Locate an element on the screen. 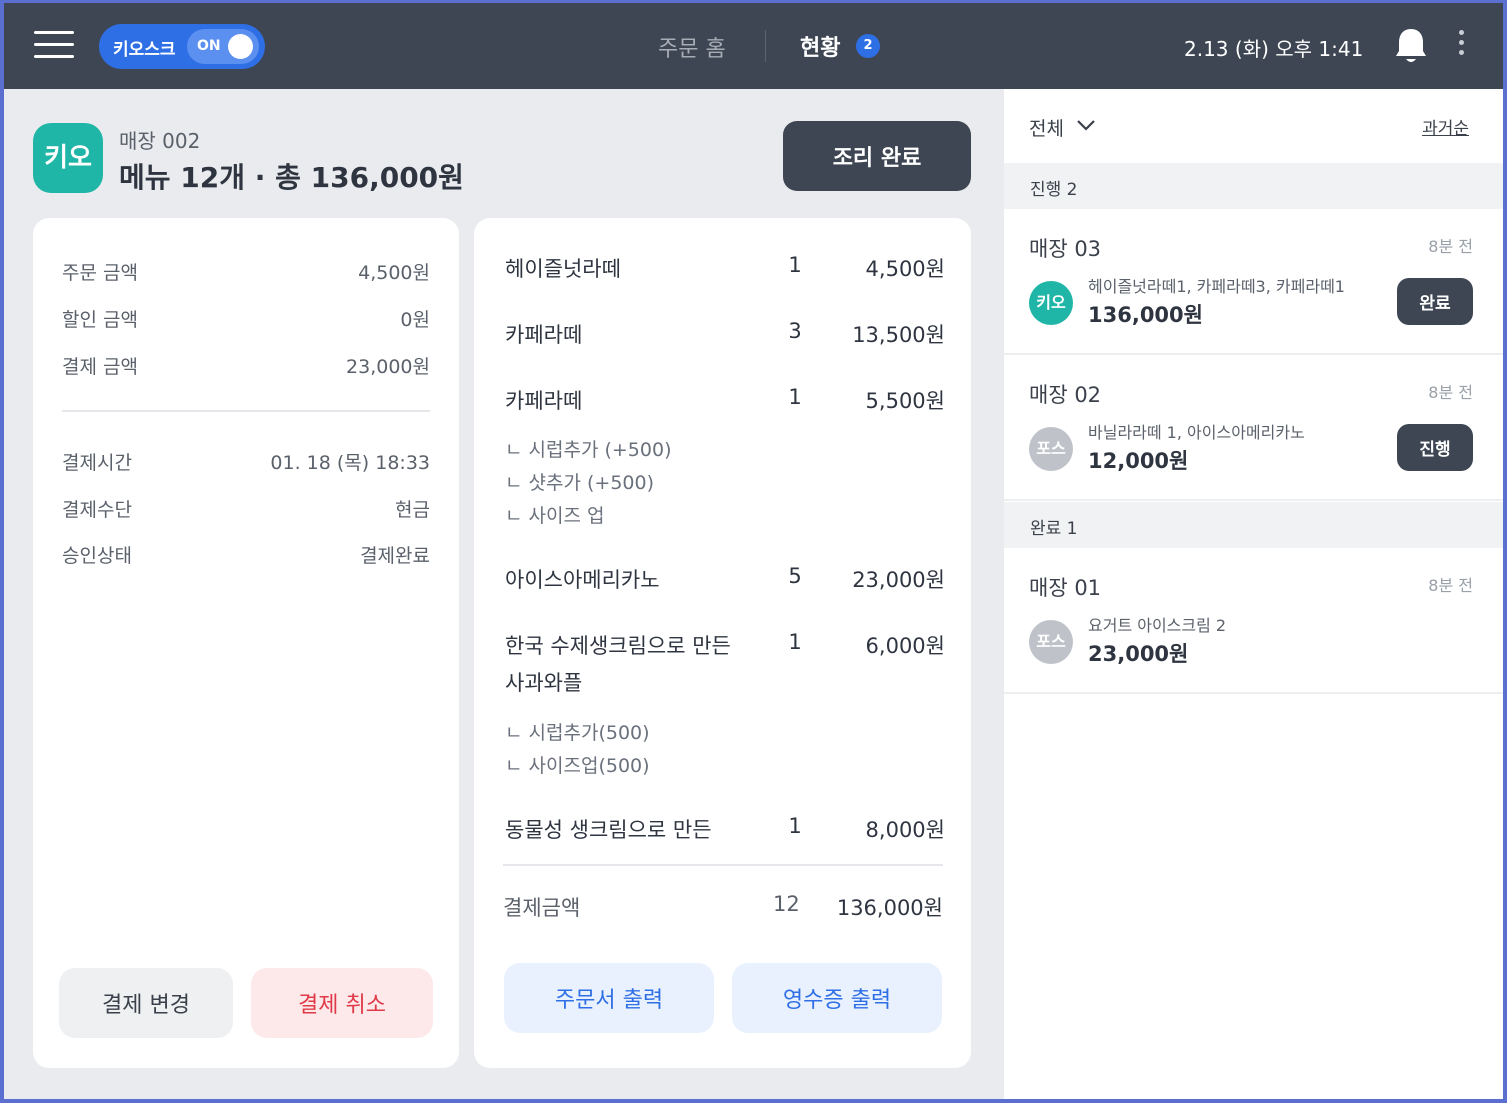  payment-cancel-button: 결제 취소 is located at coordinates (342, 1003).